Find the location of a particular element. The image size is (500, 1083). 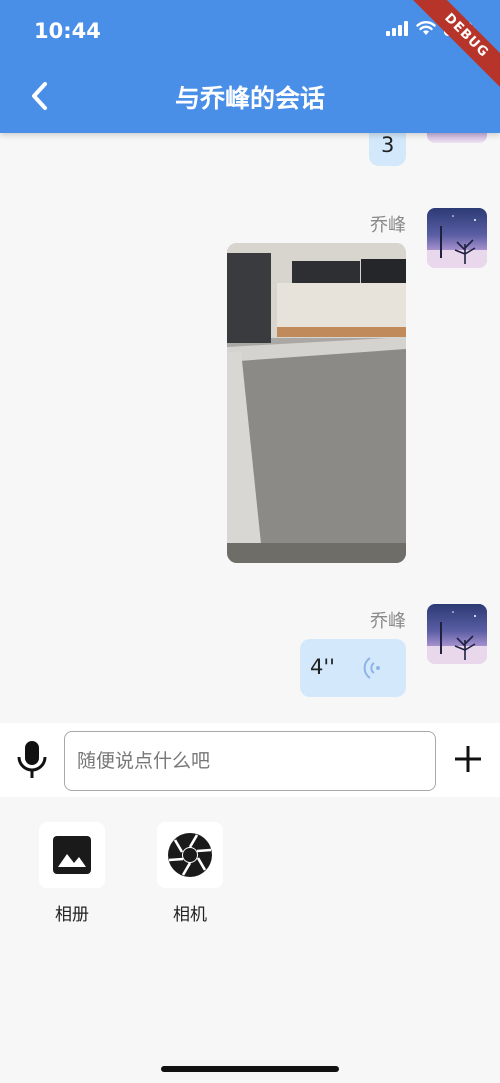

voice-wave-icon is located at coordinates (371, 668).